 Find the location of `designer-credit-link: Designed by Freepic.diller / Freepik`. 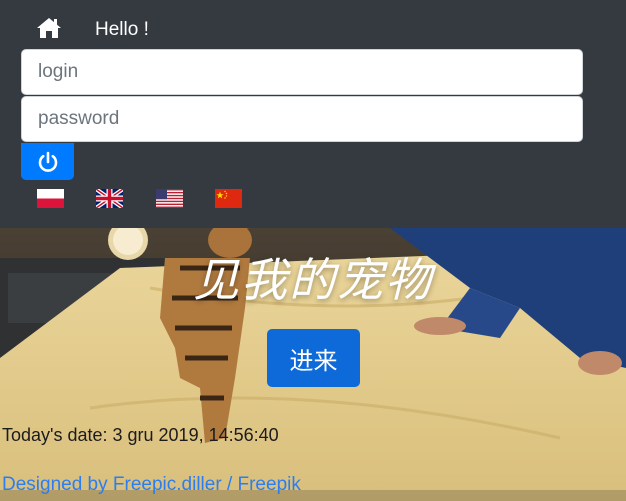

designer-credit-link: Designed by Freepic.diller / Freepik is located at coordinates (151, 485).